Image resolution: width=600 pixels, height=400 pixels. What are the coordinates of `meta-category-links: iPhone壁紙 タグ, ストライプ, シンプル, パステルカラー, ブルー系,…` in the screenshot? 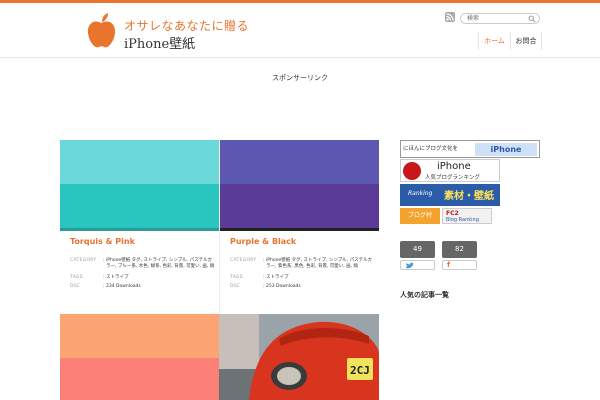 It's located at (161, 264).